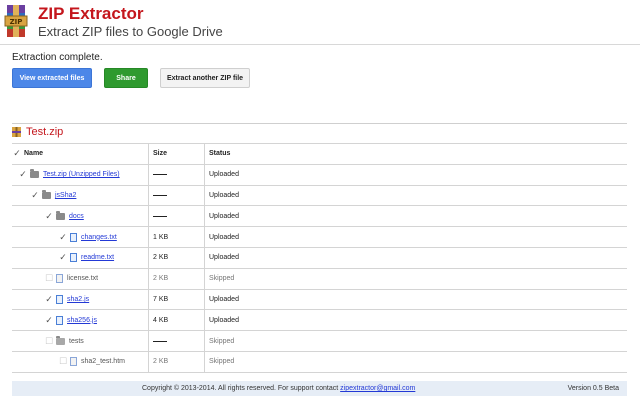 This screenshot has width=640, height=400. I want to click on view-extracted-files-button: View extracted files, so click(52, 78).